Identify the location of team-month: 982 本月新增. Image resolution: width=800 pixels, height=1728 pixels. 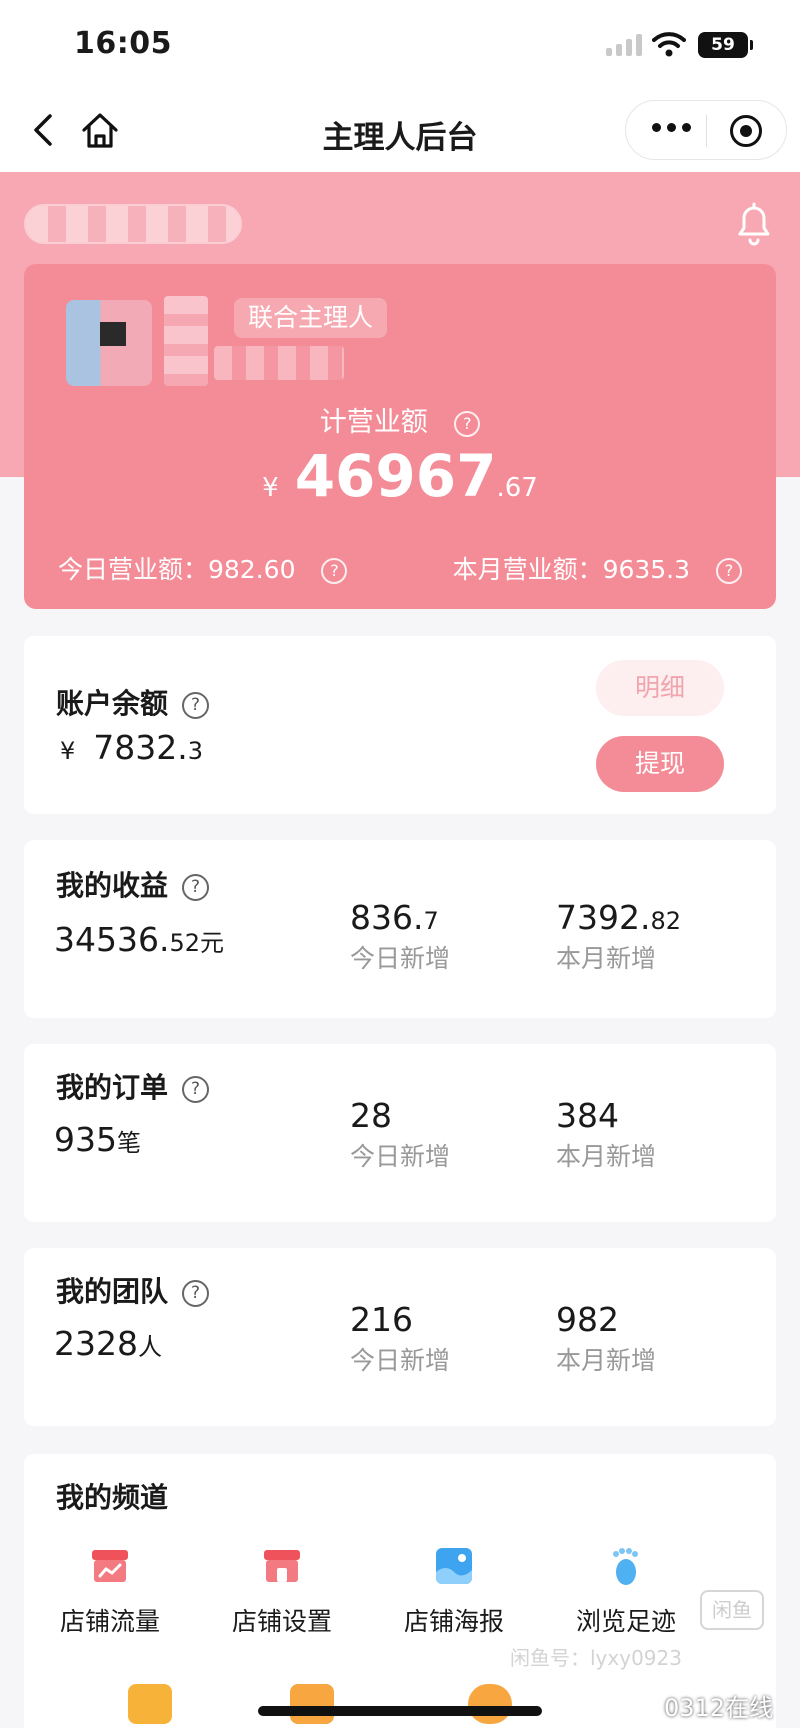
(606, 1338).